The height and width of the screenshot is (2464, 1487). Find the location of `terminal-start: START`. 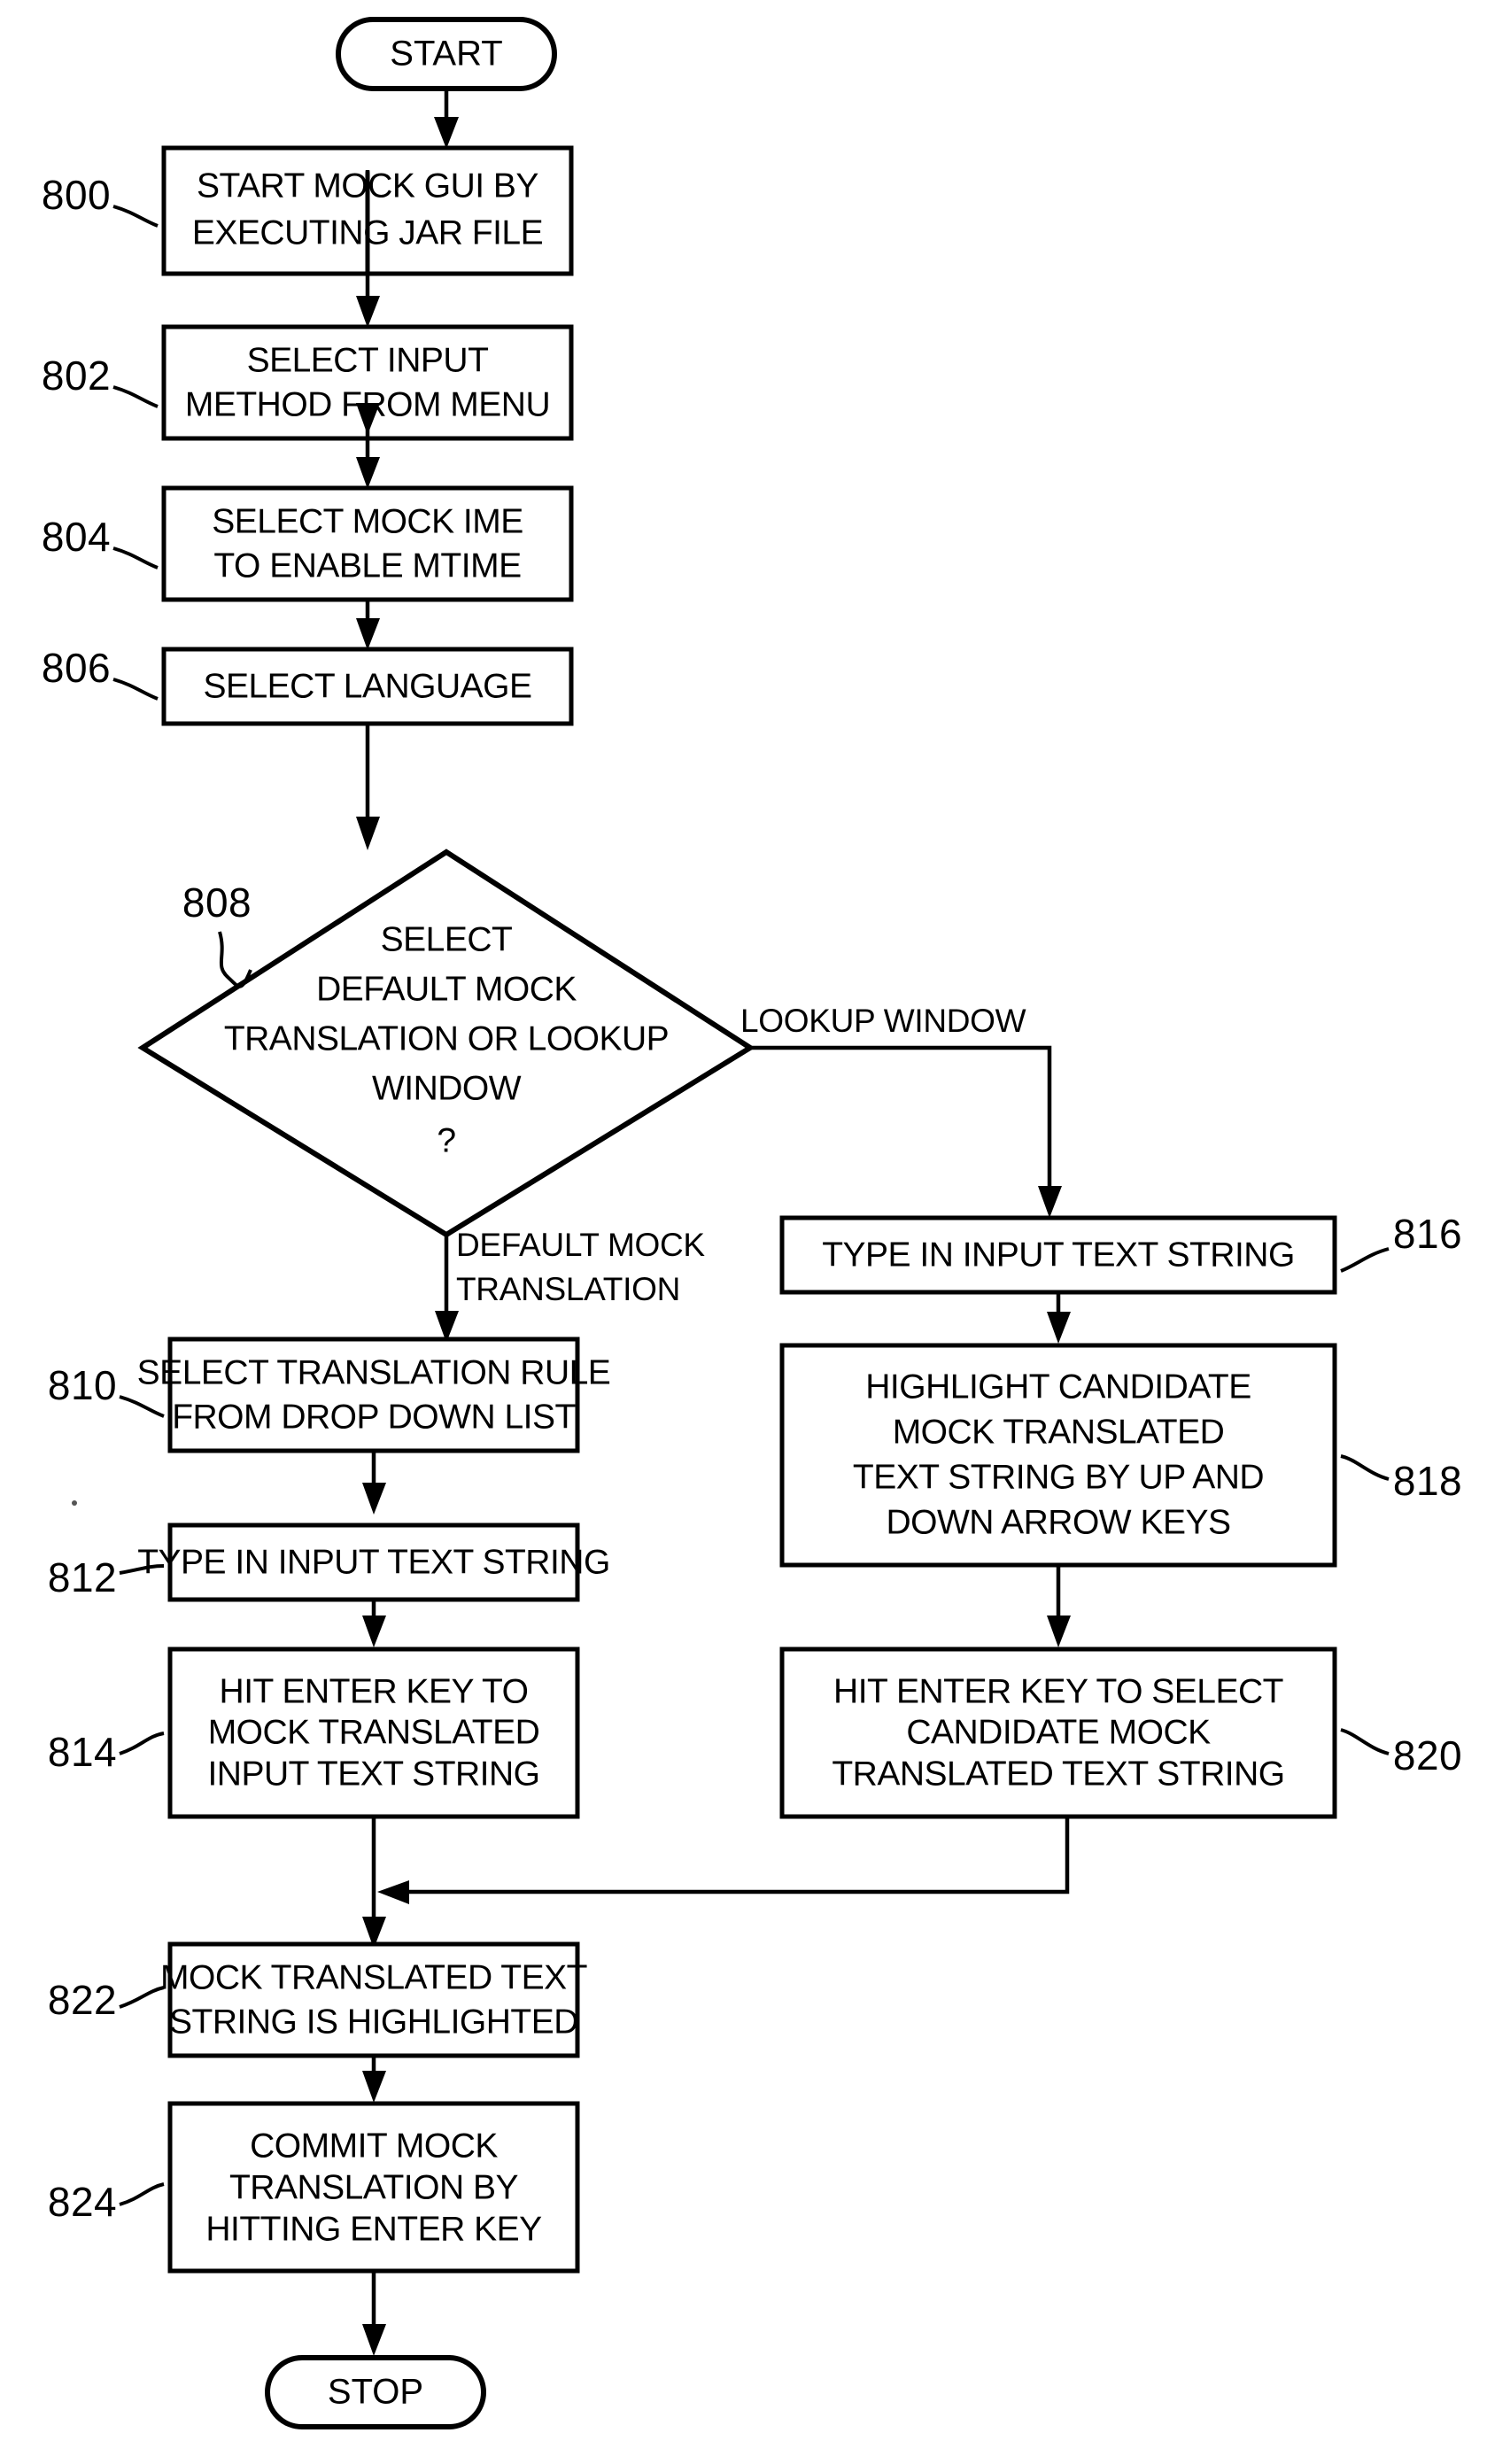

terminal-start: START is located at coordinates (446, 54).